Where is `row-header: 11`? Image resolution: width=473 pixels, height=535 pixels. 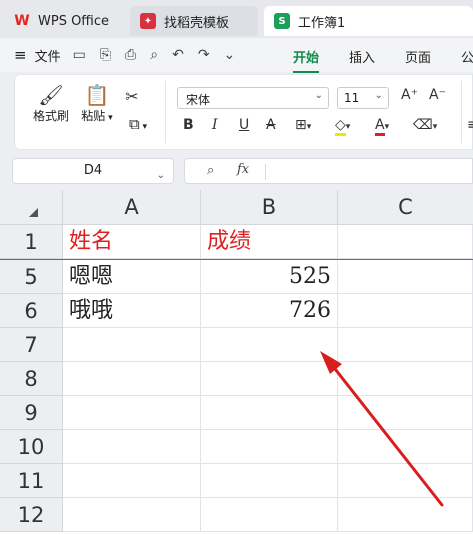 row-header: 11 is located at coordinates (31, 481).